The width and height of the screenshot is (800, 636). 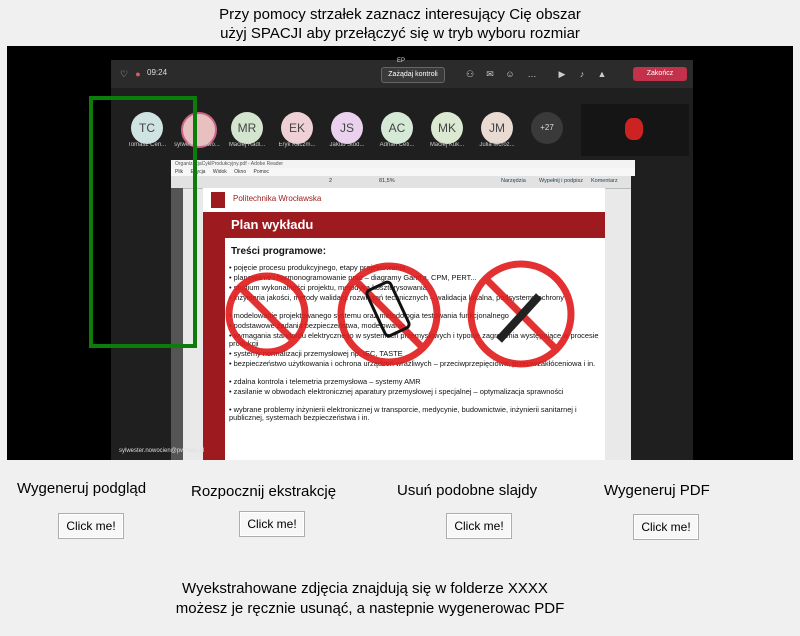 What do you see at coordinates (413, 75) in the screenshot?
I see `request-control-button: Zażądaj kontroli` at bounding box center [413, 75].